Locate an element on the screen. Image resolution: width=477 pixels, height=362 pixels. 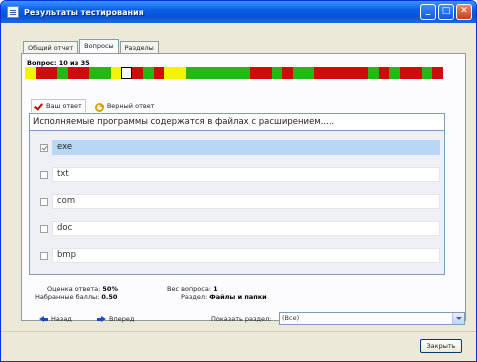
option-doc: doc is located at coordinates (240, 228).